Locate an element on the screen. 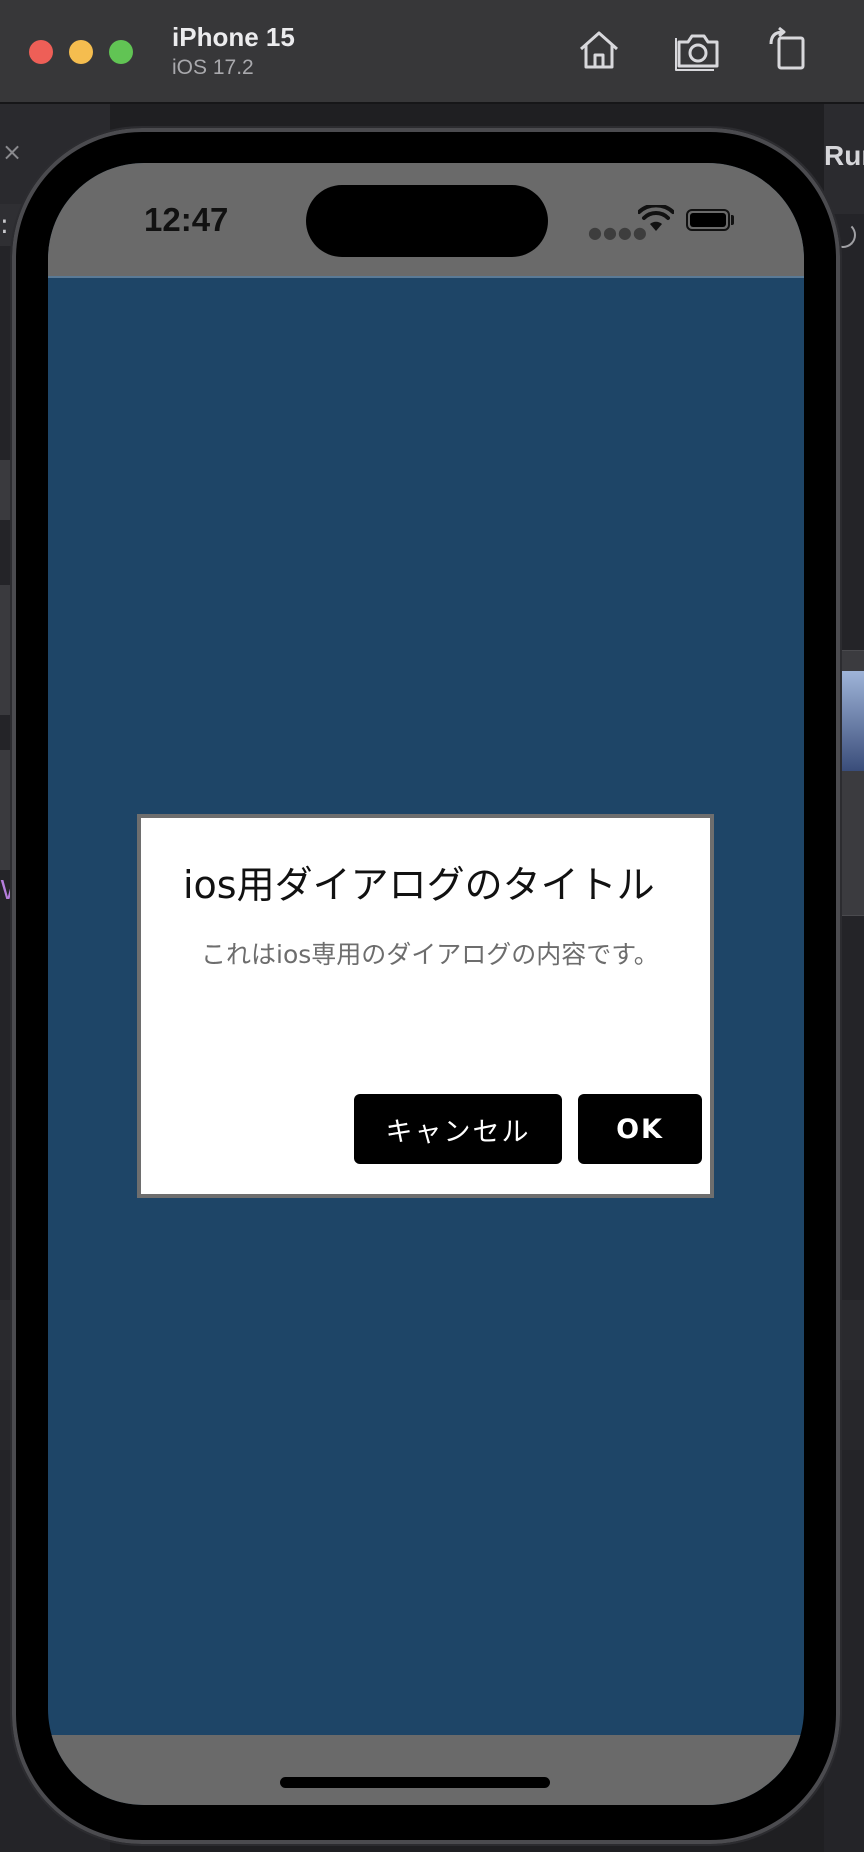 This screenshot has height=1852, width=864. dialog-message: これはios専用のダイアログの内容です。 is located at coordinates (430, 954).